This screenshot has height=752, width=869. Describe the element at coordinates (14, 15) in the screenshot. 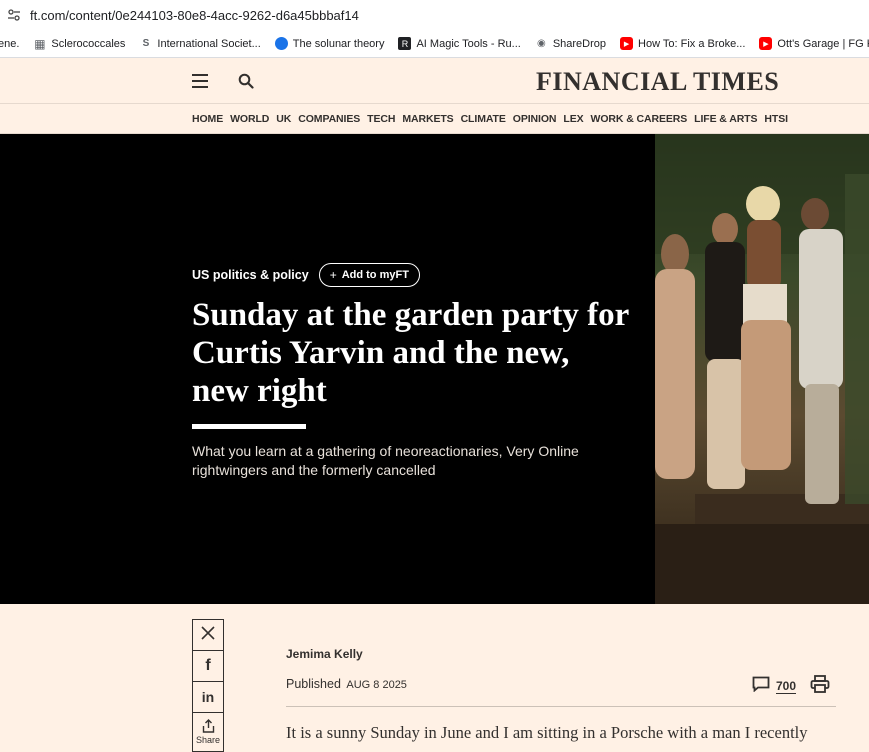

I see `site-settings-icon` at that location.